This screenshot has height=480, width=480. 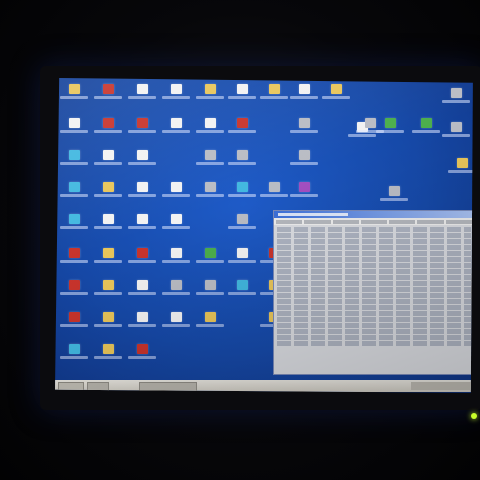 I want to click on log-window-titlebar, so click(x=373, y=214).